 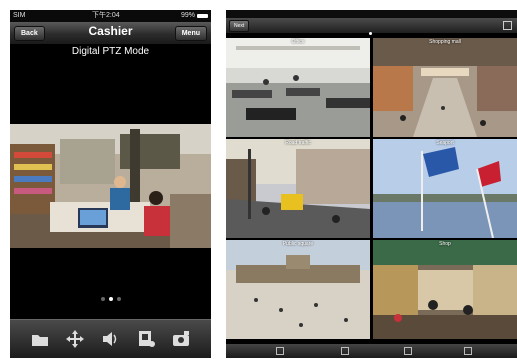 I want to click on camera-video-feed, so click(x=110, y=186).